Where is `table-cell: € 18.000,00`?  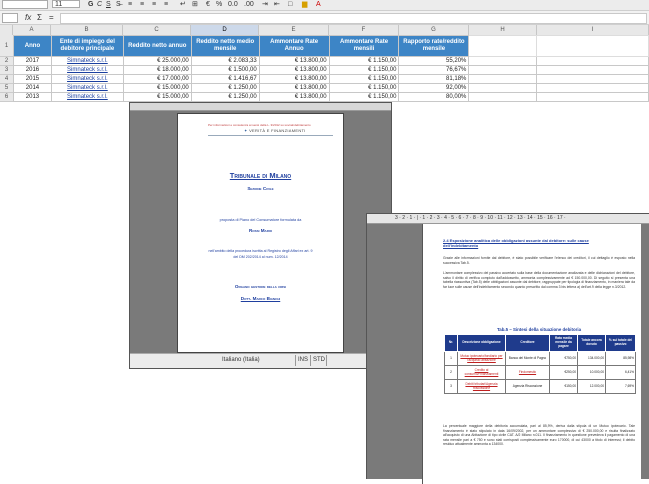
table-cell: € 18.000,00 is located at coordinates (157, 70).